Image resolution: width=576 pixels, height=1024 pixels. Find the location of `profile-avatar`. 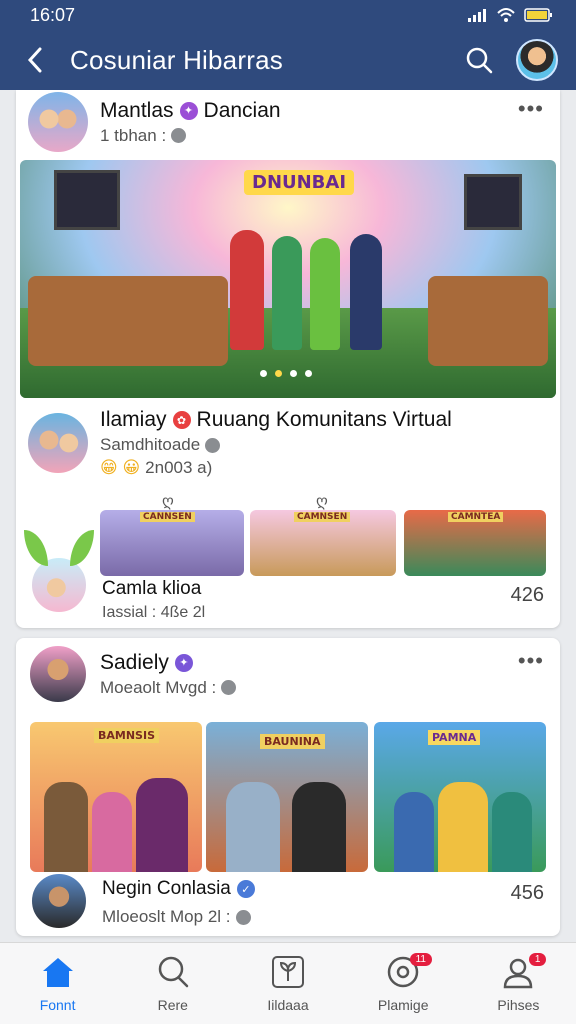

profile-avatar is located at coordinates (537, 60).